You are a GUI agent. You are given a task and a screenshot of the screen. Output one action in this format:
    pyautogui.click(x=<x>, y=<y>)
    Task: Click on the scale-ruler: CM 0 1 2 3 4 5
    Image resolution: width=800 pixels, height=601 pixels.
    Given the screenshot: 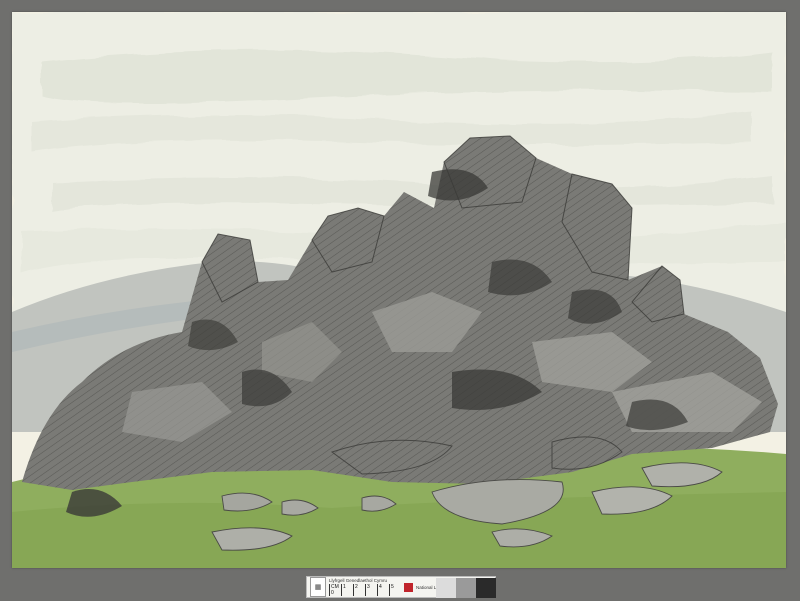 What is the action you would take?
    pyautogui.click(x=365, y=590)
    